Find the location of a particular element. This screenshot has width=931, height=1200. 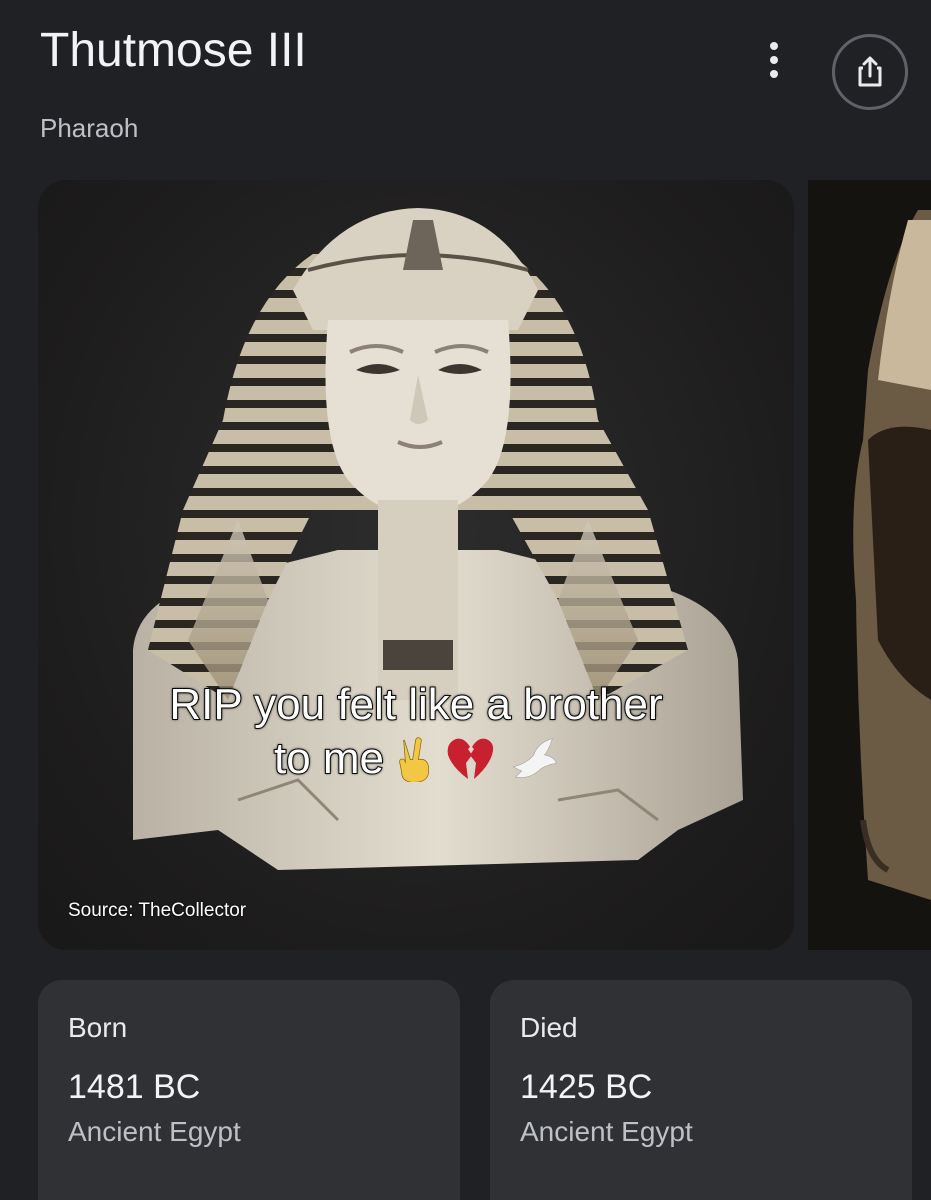

share-button is located at coordinates (870, 72).